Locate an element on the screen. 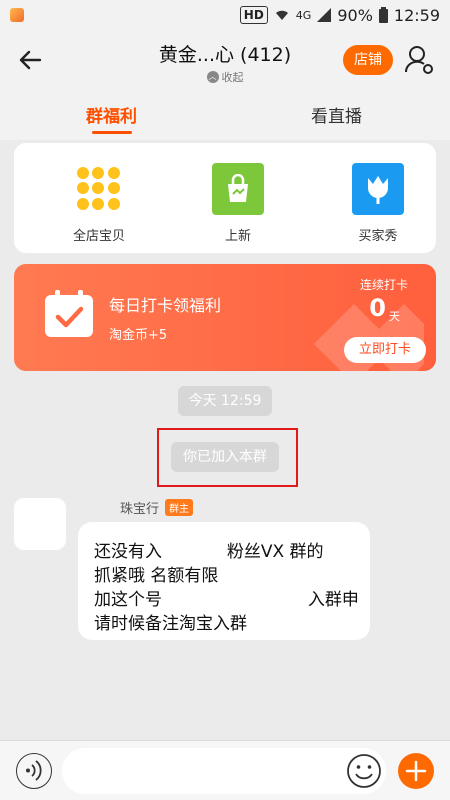 The width and height of the screenshot is (450, 800). tab-live: 看直播 is located at coordinates (336, 114).